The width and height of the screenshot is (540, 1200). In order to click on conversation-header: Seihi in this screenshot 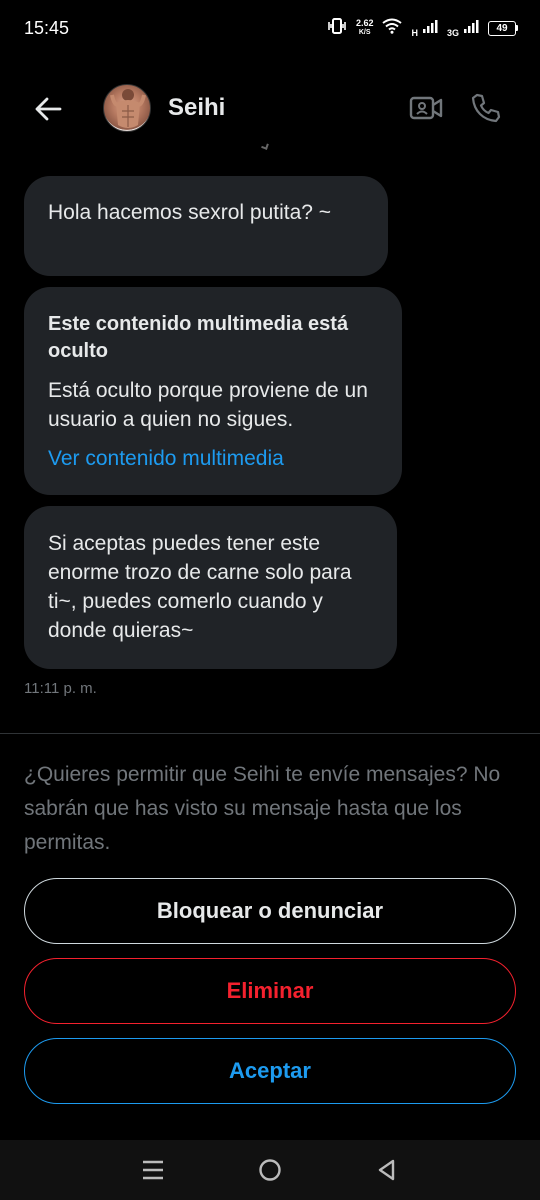, I will do `click(270, 108)`.